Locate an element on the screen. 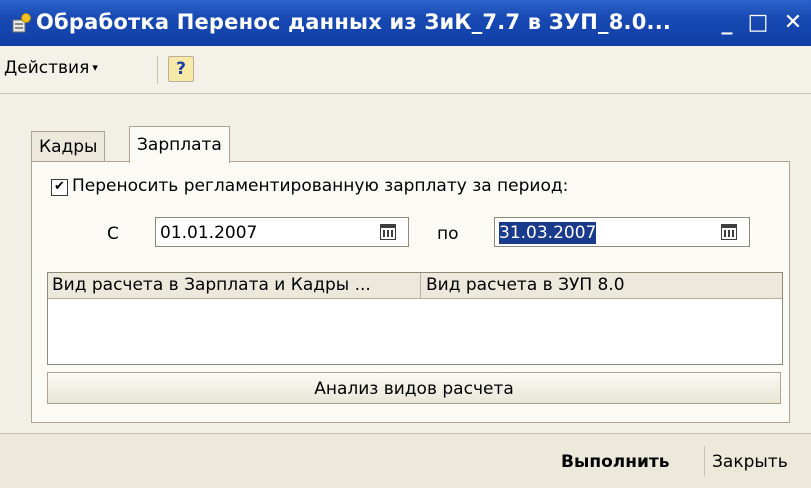 The height and width of the screenshot is (488, 811). minimize-button: _ is located at coordinates (727, 23).